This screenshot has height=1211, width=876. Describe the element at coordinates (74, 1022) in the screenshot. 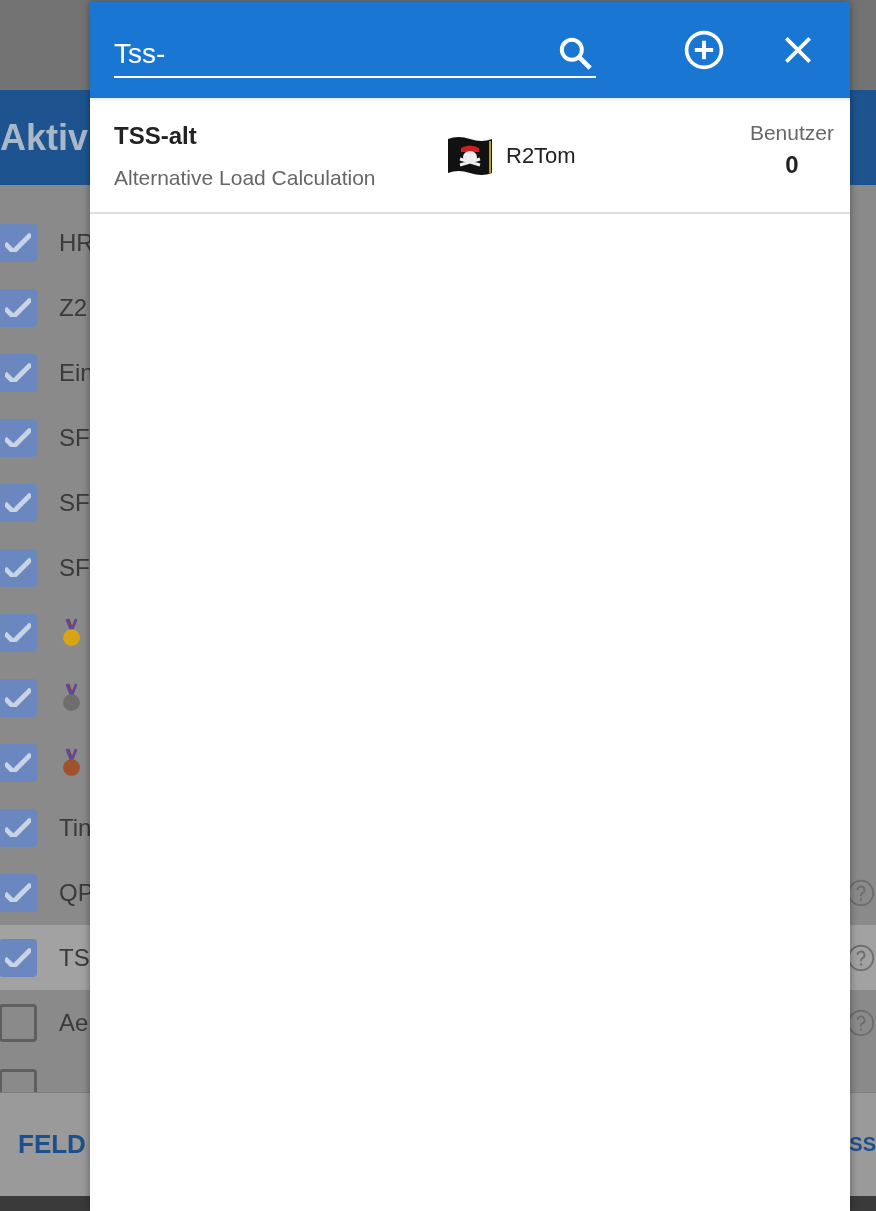

I see `row-label: Ae` at that location.